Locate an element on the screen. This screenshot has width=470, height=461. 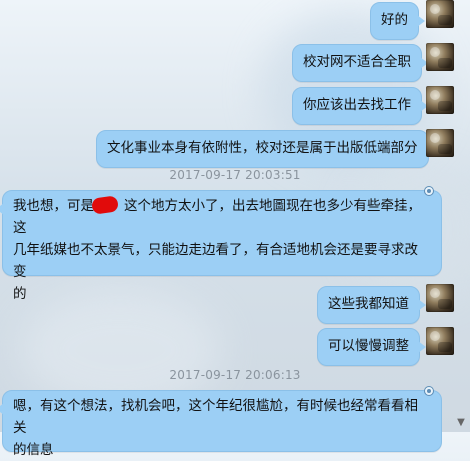
chat-bubble-outgoing: 好的 is located at coordinates (397, 21).